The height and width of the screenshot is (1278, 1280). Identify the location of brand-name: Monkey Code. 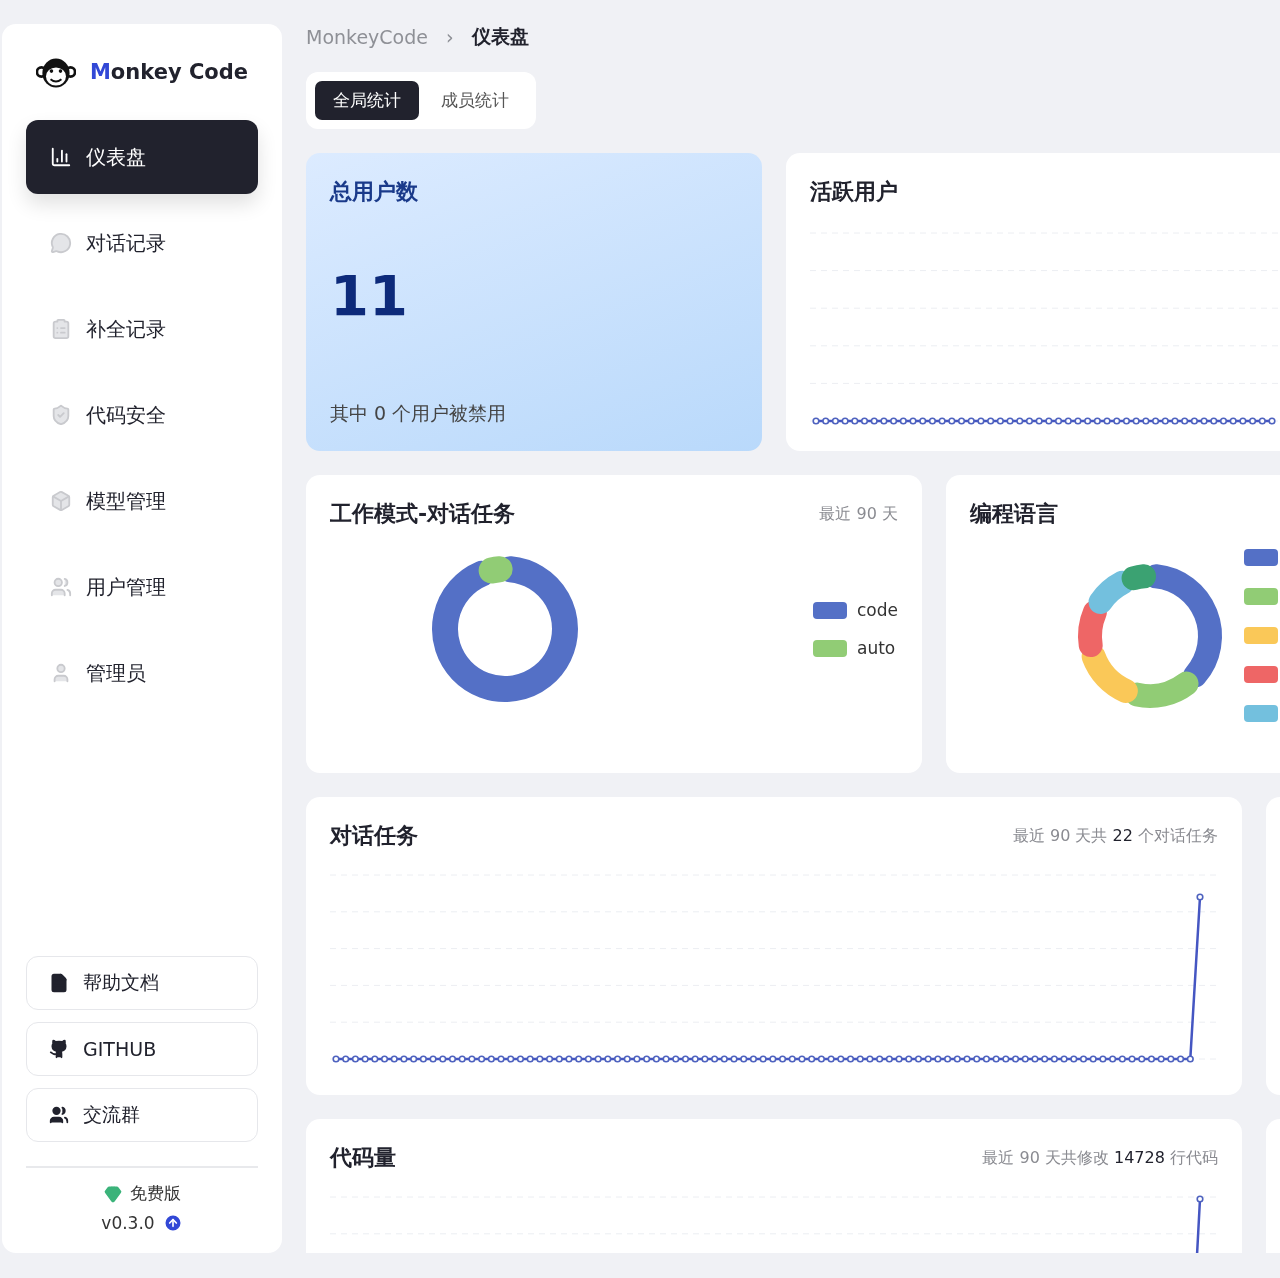
(168, 72).